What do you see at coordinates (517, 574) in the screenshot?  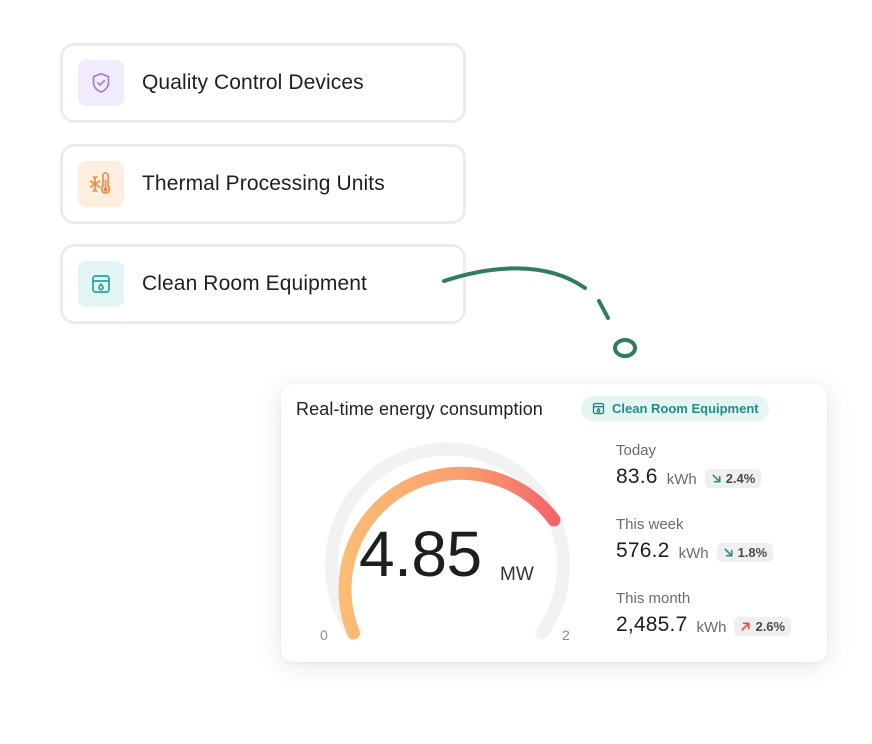 I see `gauge-unit: MW` at bounding box center [517, 574].